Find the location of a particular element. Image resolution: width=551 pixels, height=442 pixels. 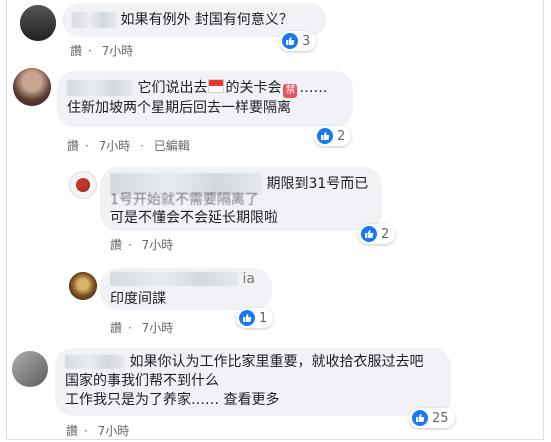

comment-text: 如果有例外 封国有何意义？ is located at coordinates (206, 20).